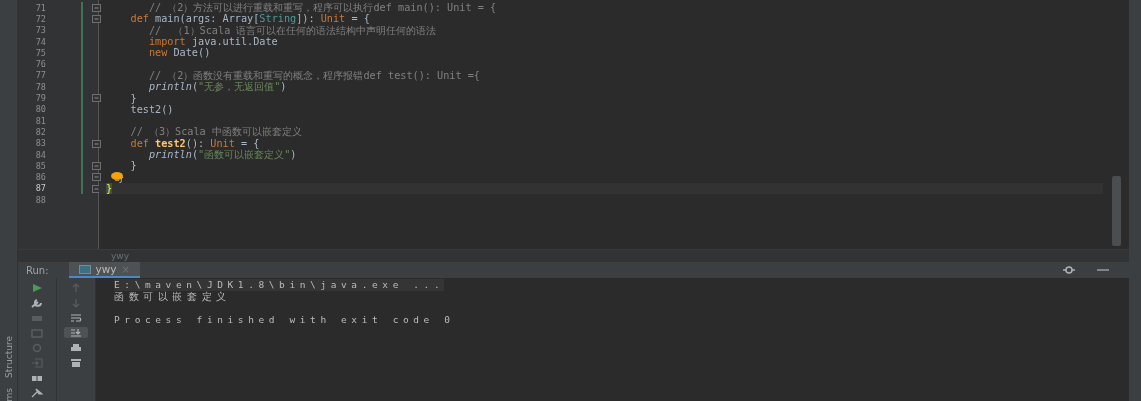 The image size is (1141, 401). I want to click on pin-icon, so click(37, 392).